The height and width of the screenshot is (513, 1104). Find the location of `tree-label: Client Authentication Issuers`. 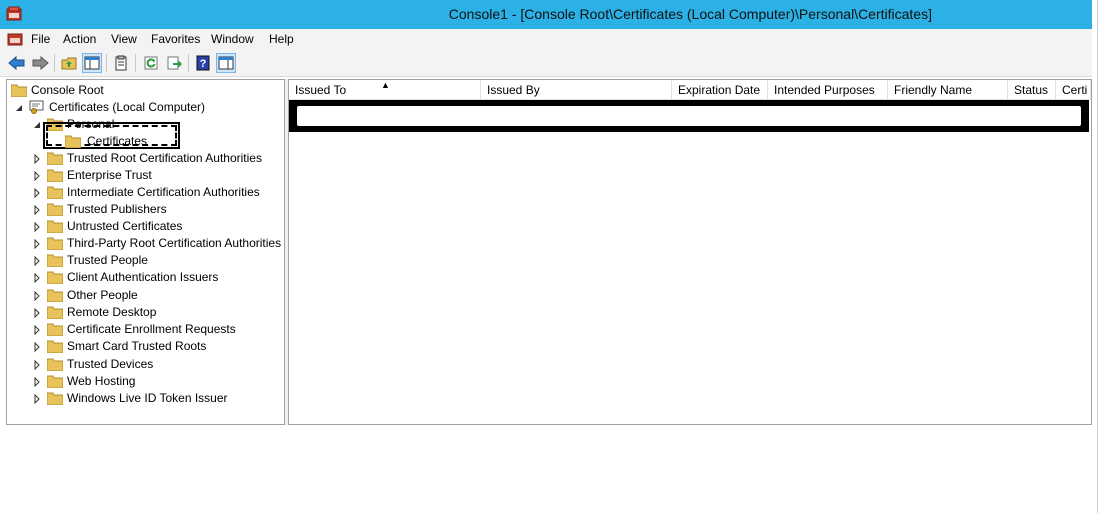

tree-label: Client Authentication Issuers is located at coordinates (143, 277).